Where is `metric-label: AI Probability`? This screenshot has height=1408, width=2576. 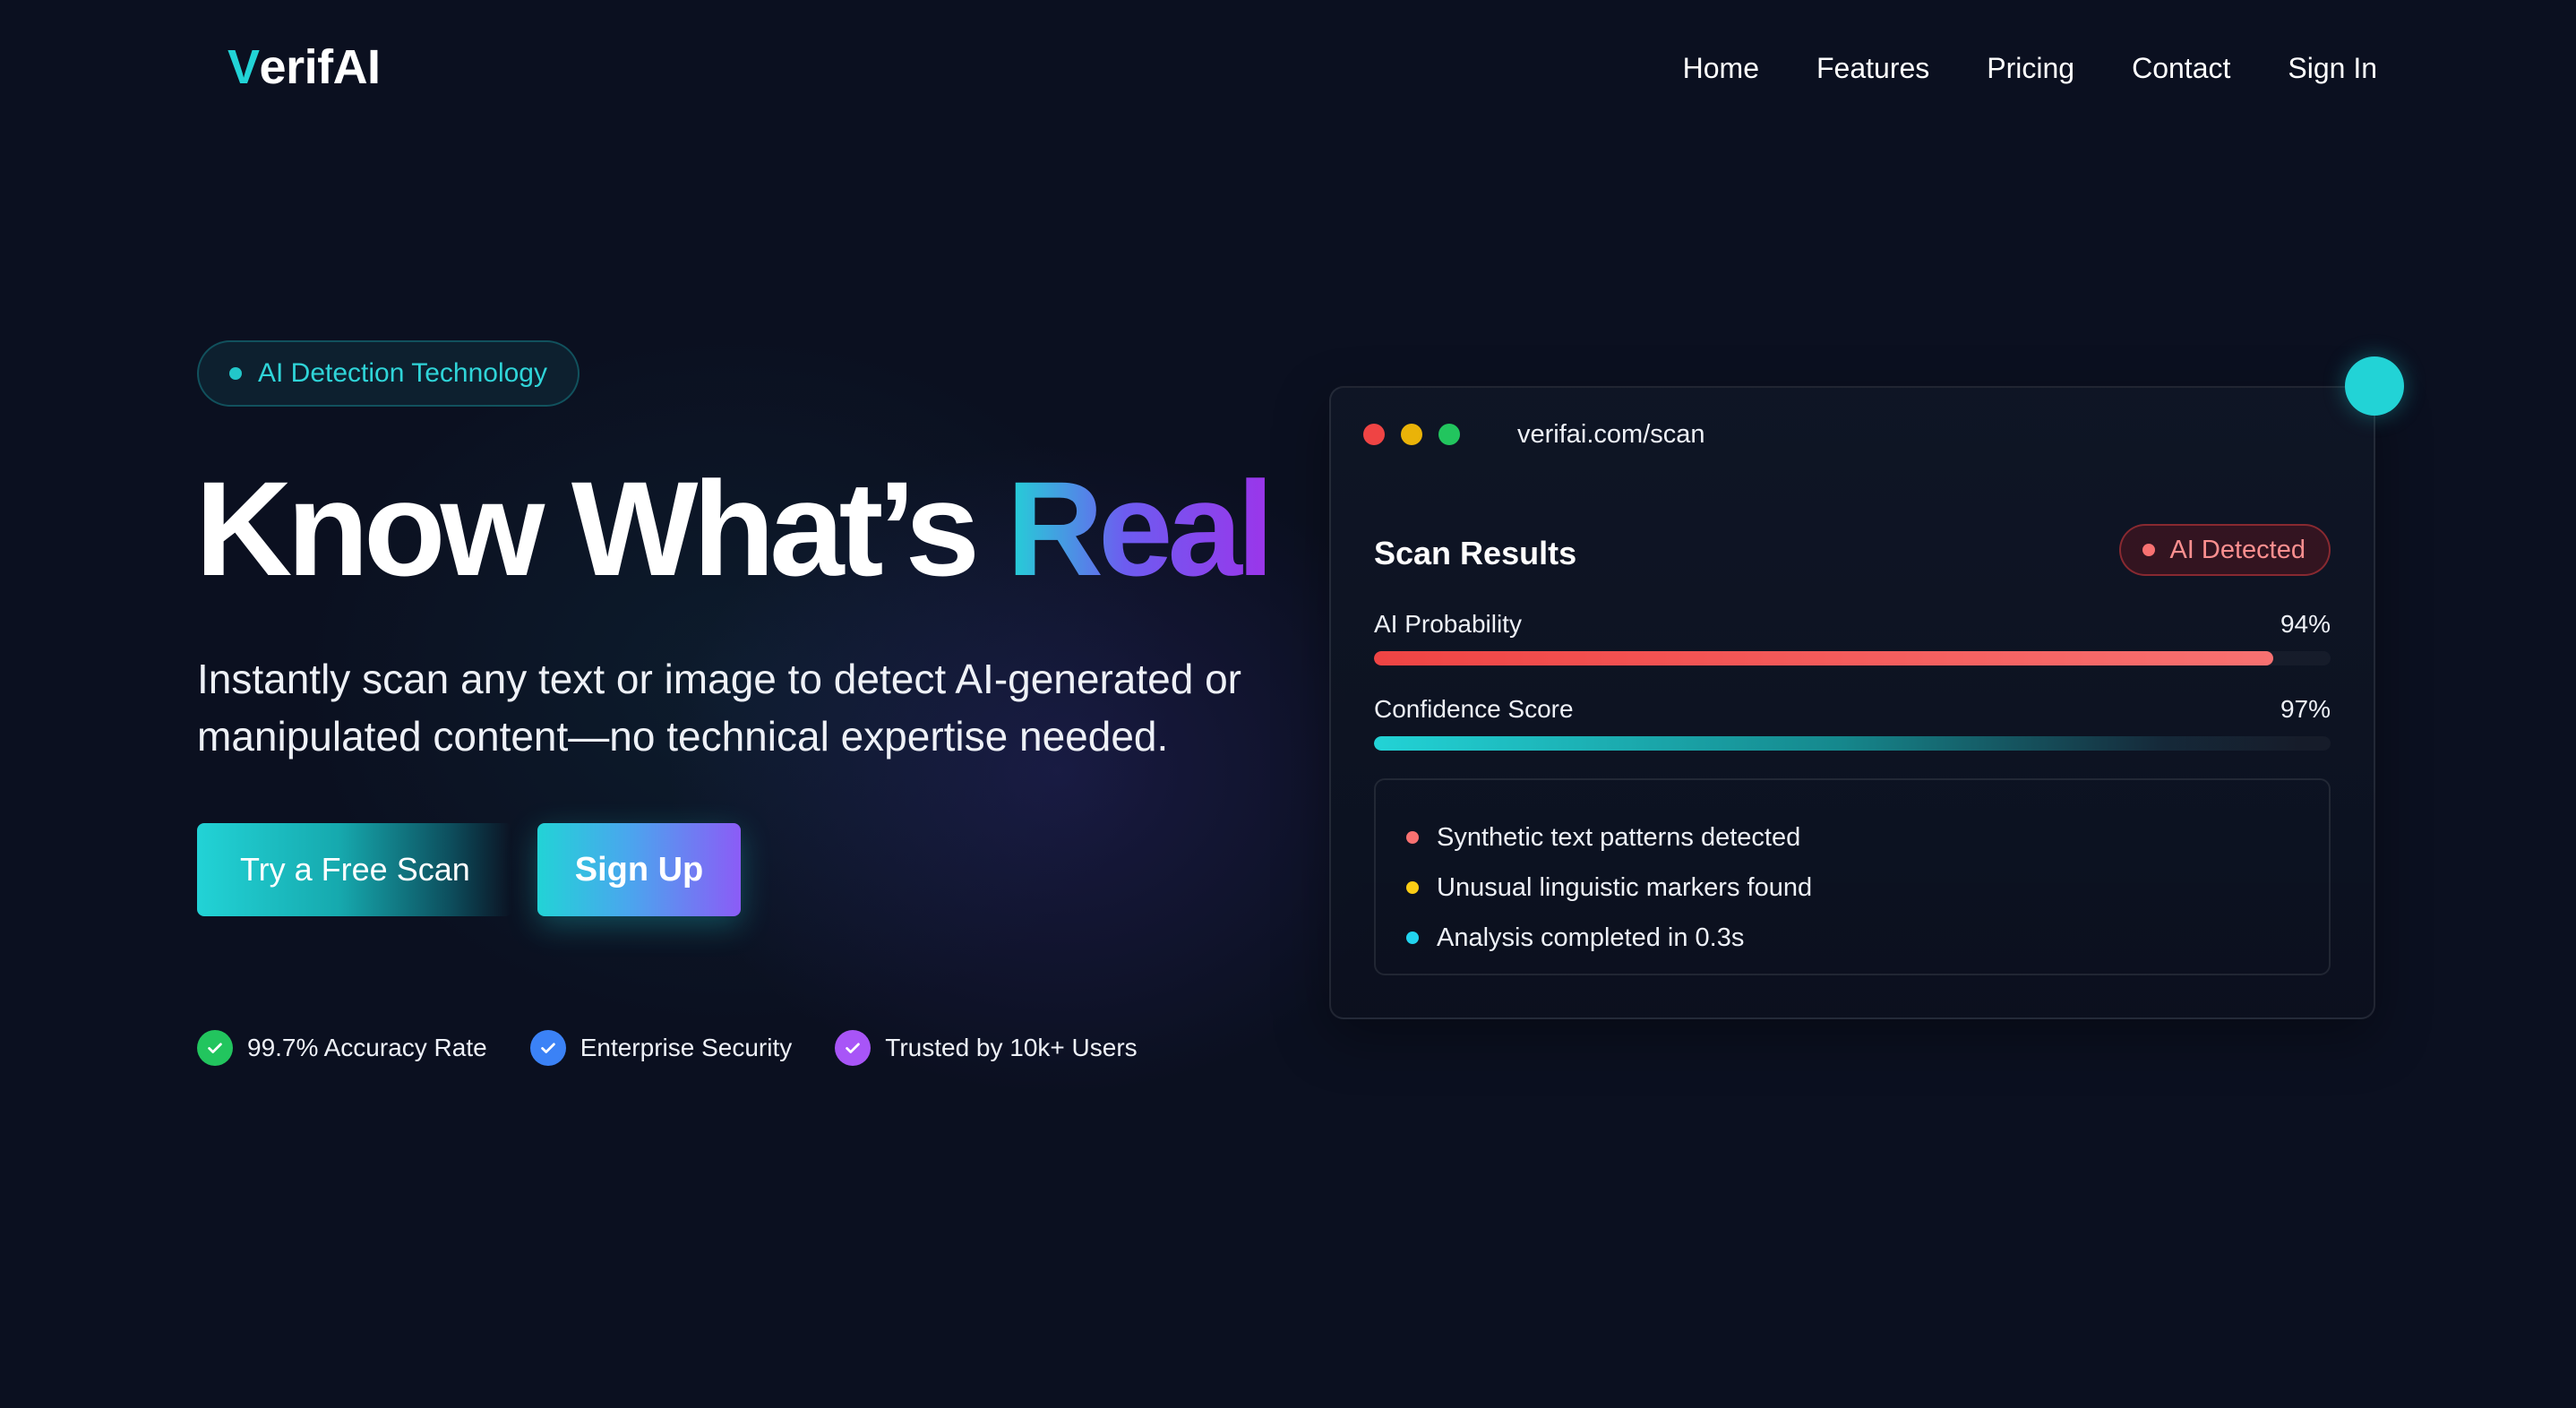
metric-label: AI Probability is located at coordinates (1448, 624).